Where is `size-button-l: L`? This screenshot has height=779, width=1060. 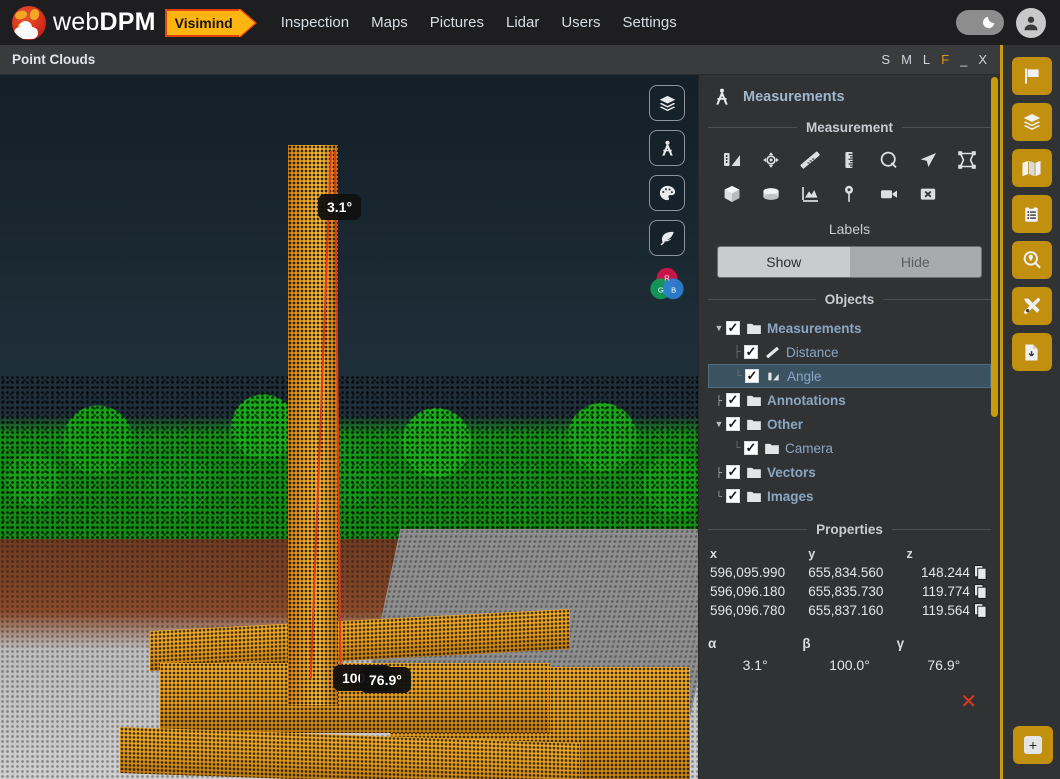
size-button-l: L is located at coordinates (926, 59).